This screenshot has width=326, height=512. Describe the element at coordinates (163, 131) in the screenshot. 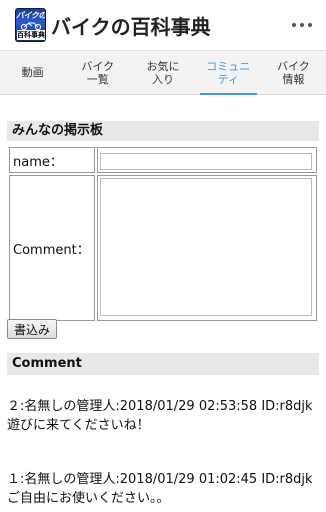

I see `board-title: みんなの掲示板` at that location.